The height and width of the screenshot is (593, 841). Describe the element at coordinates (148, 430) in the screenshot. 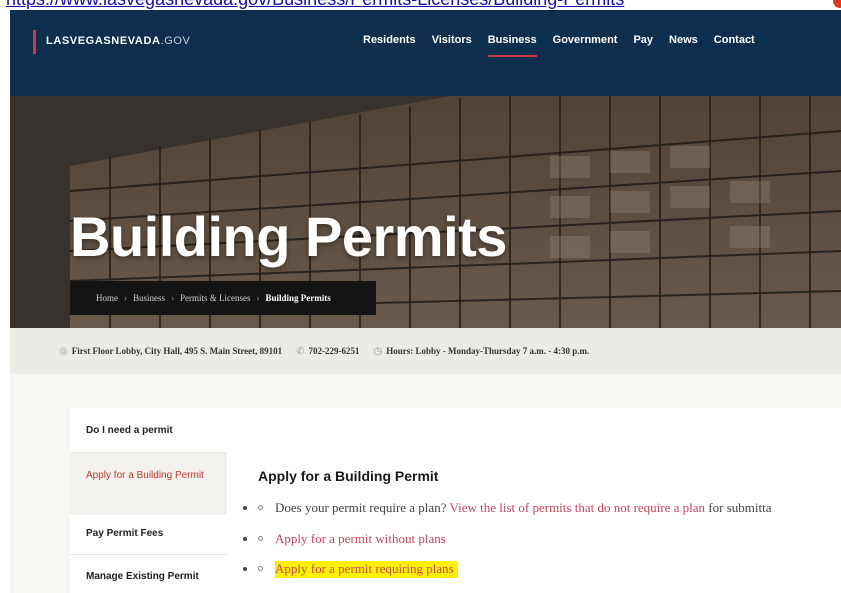

I see `sidebar-item-do-i-need-a-permit: Do I need a permit` at that location.